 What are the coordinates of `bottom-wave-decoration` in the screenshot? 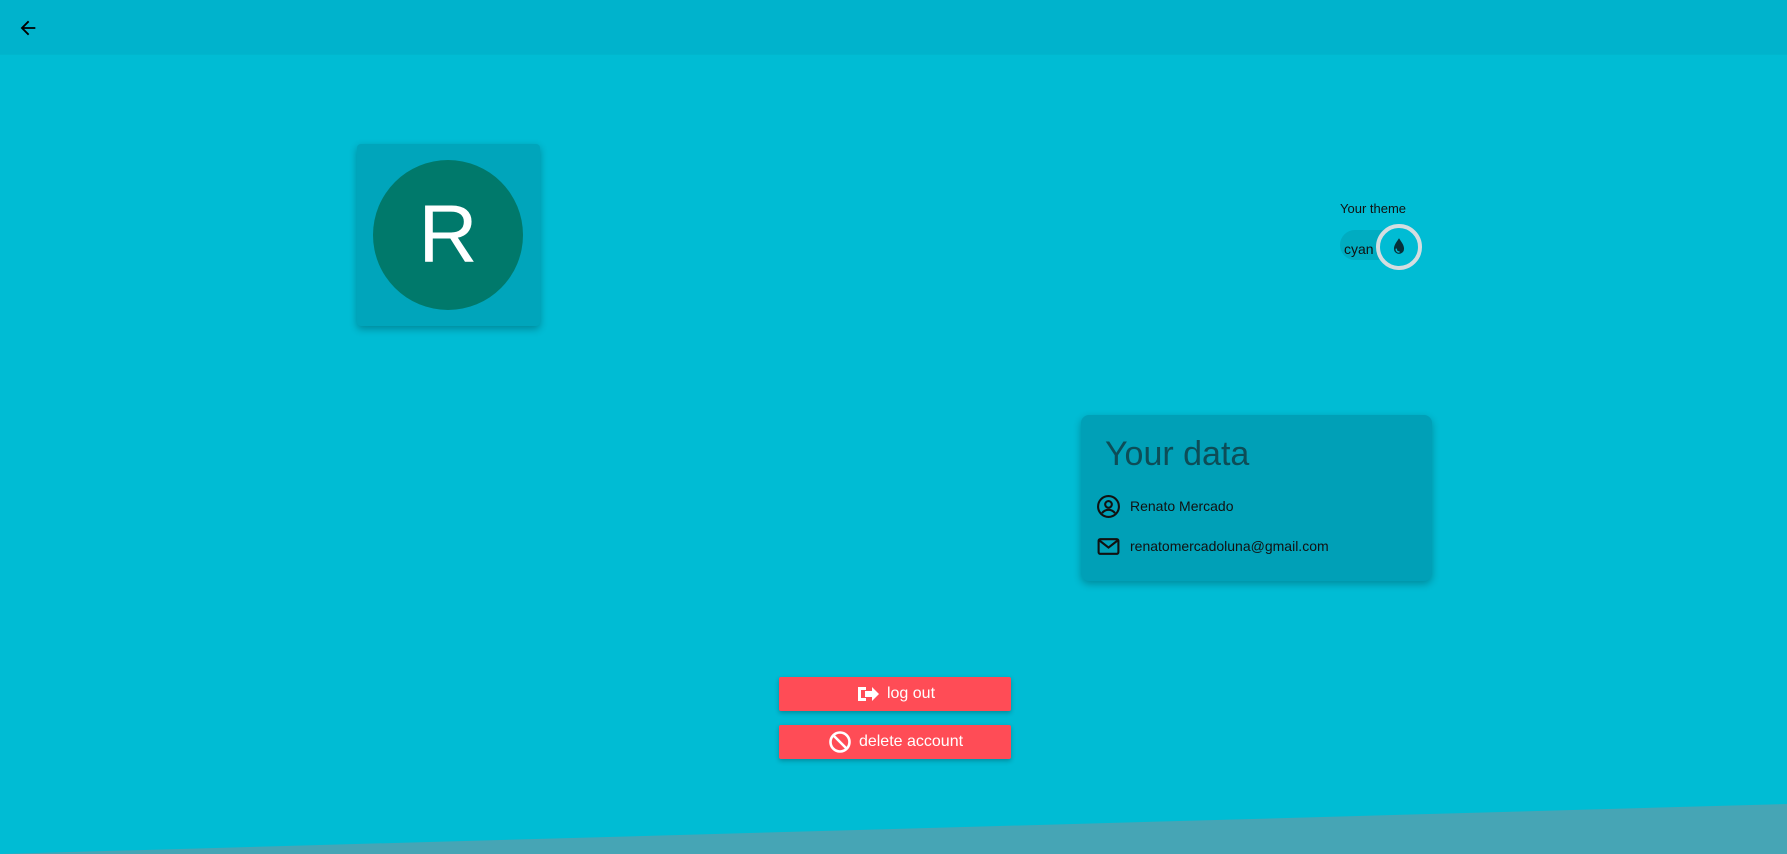 It's located at (893, 829).